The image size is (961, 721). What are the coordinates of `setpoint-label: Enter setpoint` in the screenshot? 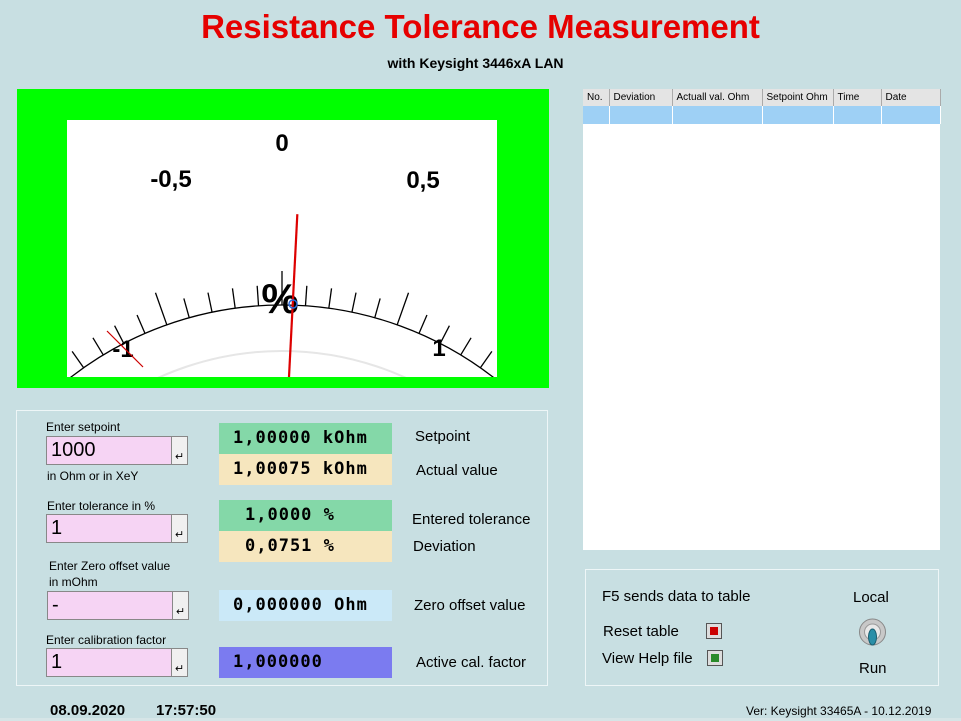 It's located at (83, 427).